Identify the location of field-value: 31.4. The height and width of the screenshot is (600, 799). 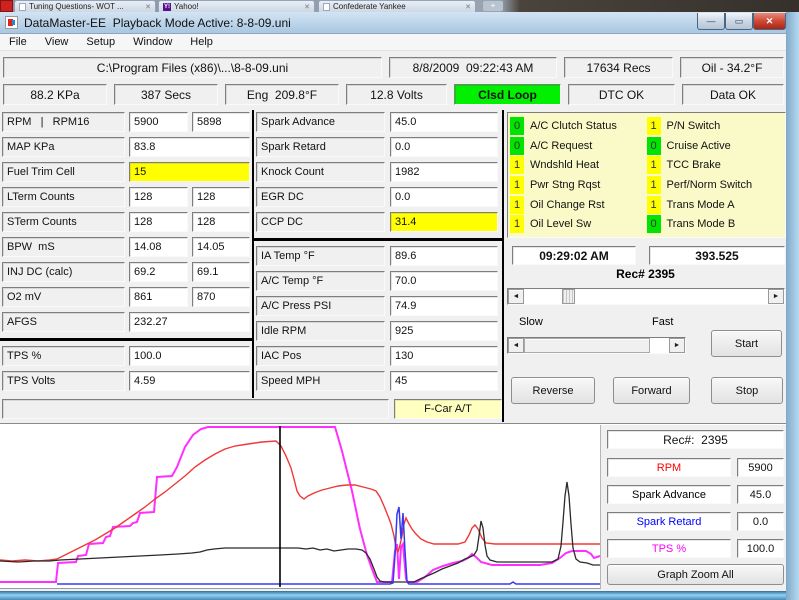
(444, 222).